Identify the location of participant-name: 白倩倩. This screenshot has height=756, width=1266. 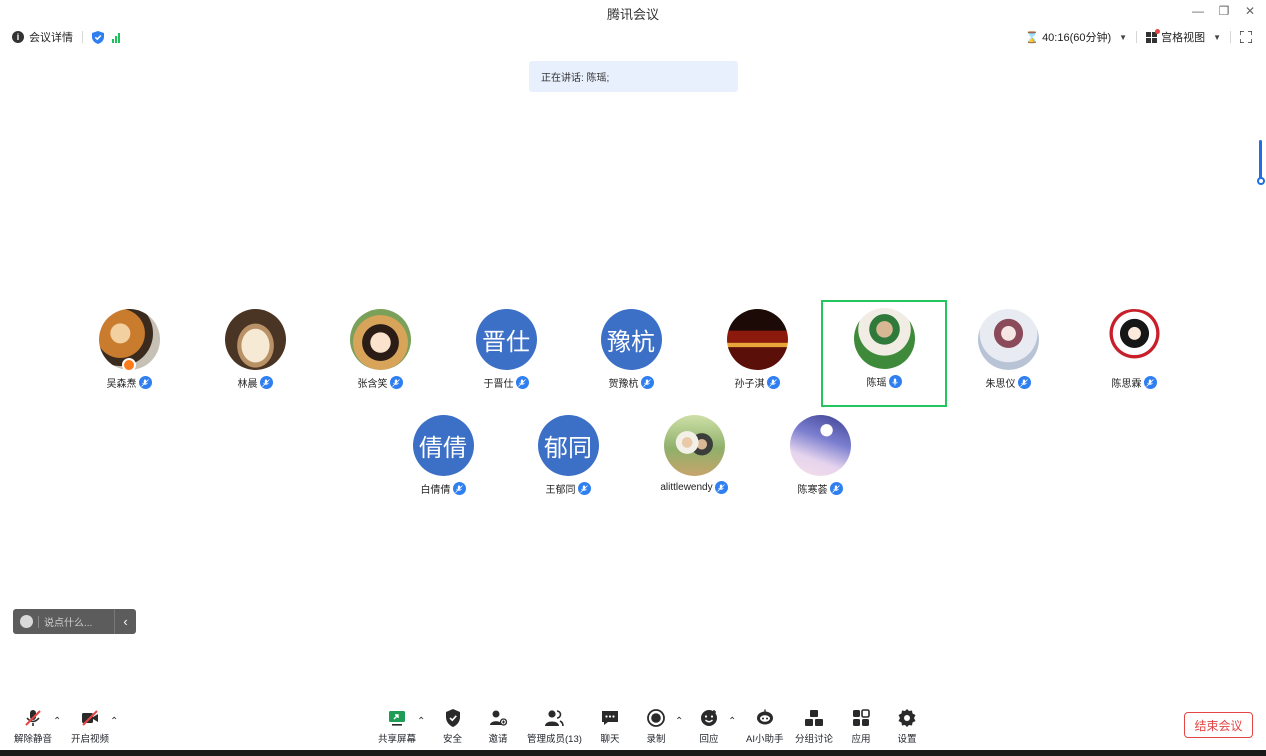
(435, 490).